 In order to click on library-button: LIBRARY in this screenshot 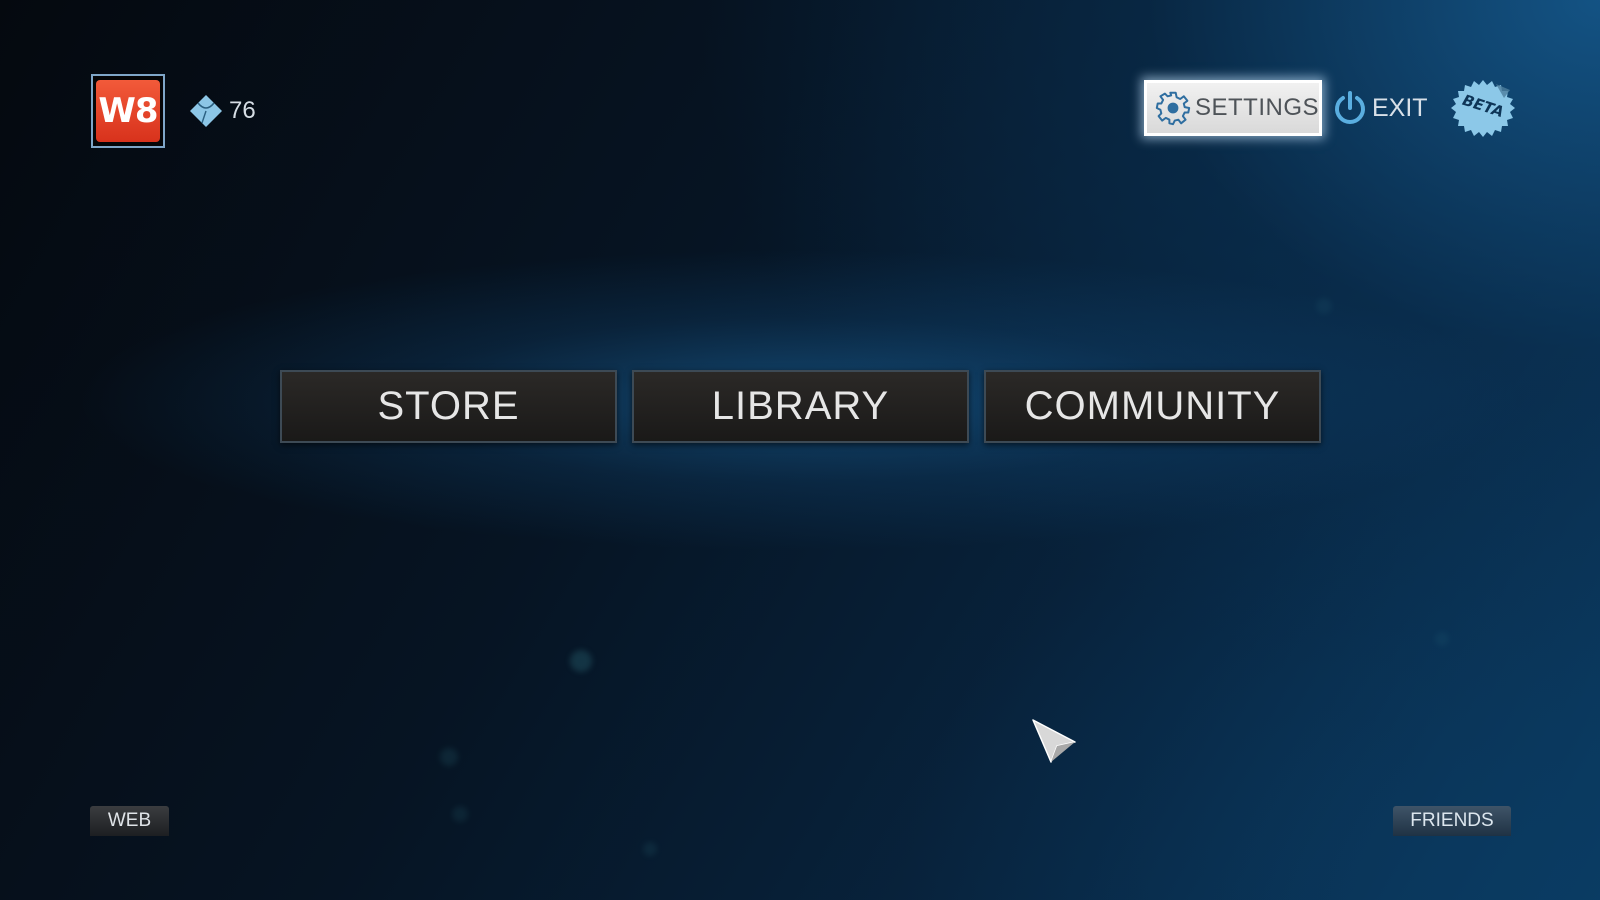, I will do `click(800, 406)`.